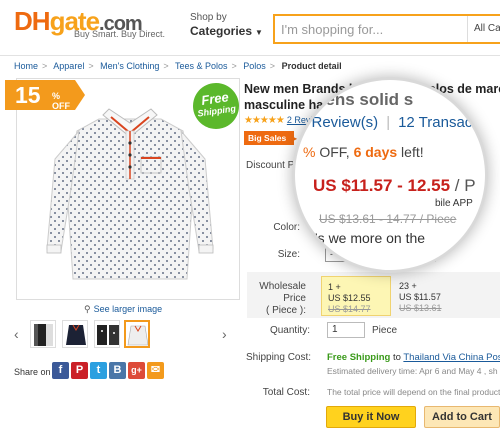 Image resolution: width=500 pixels, height=434 pixels. What do you see at coordinates (279, 357) in the screenshot?
I see `shipping-cost-label: Shipping Cost:` at bounding box center [279, 357].